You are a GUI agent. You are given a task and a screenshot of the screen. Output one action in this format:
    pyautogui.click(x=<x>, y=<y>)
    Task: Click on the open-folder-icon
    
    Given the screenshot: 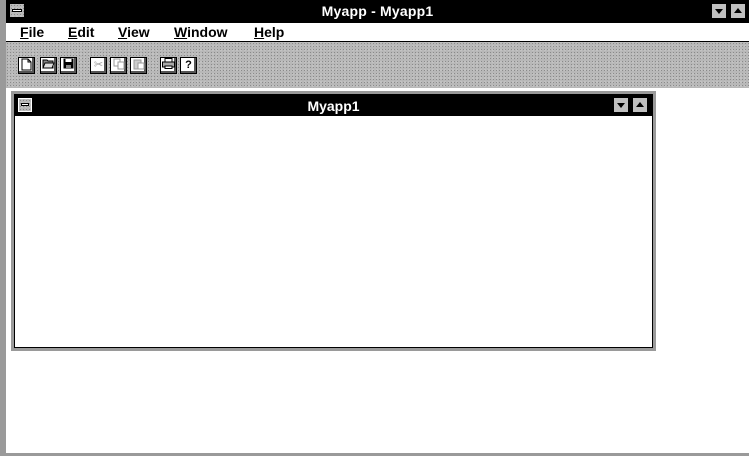 What is the action you would take?
    pyautogui.click(x=48, y=64)
    